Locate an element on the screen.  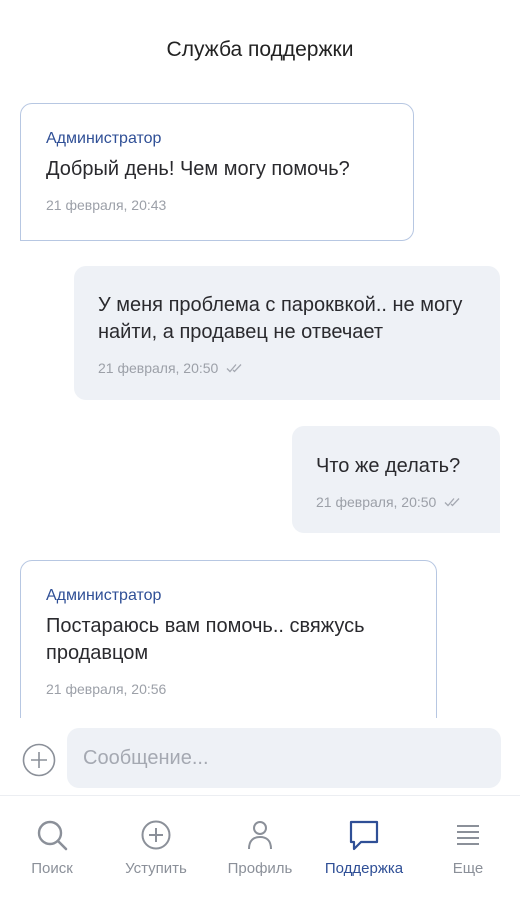
menu-icon is located at coordinates (468, 835).